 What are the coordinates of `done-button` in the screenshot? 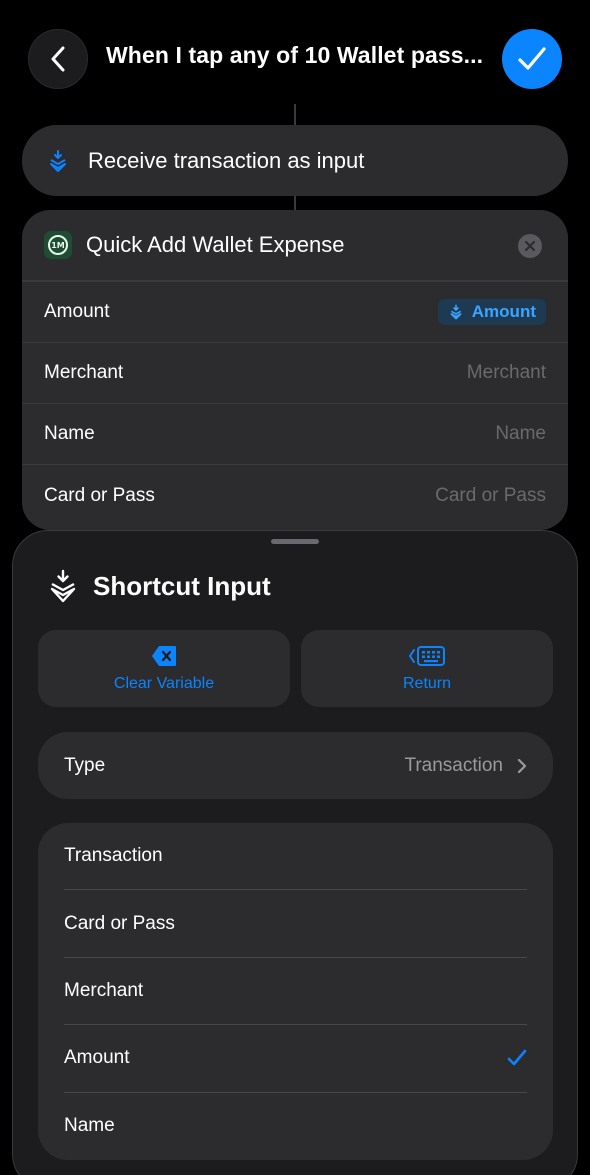 It's located at (532, 59).